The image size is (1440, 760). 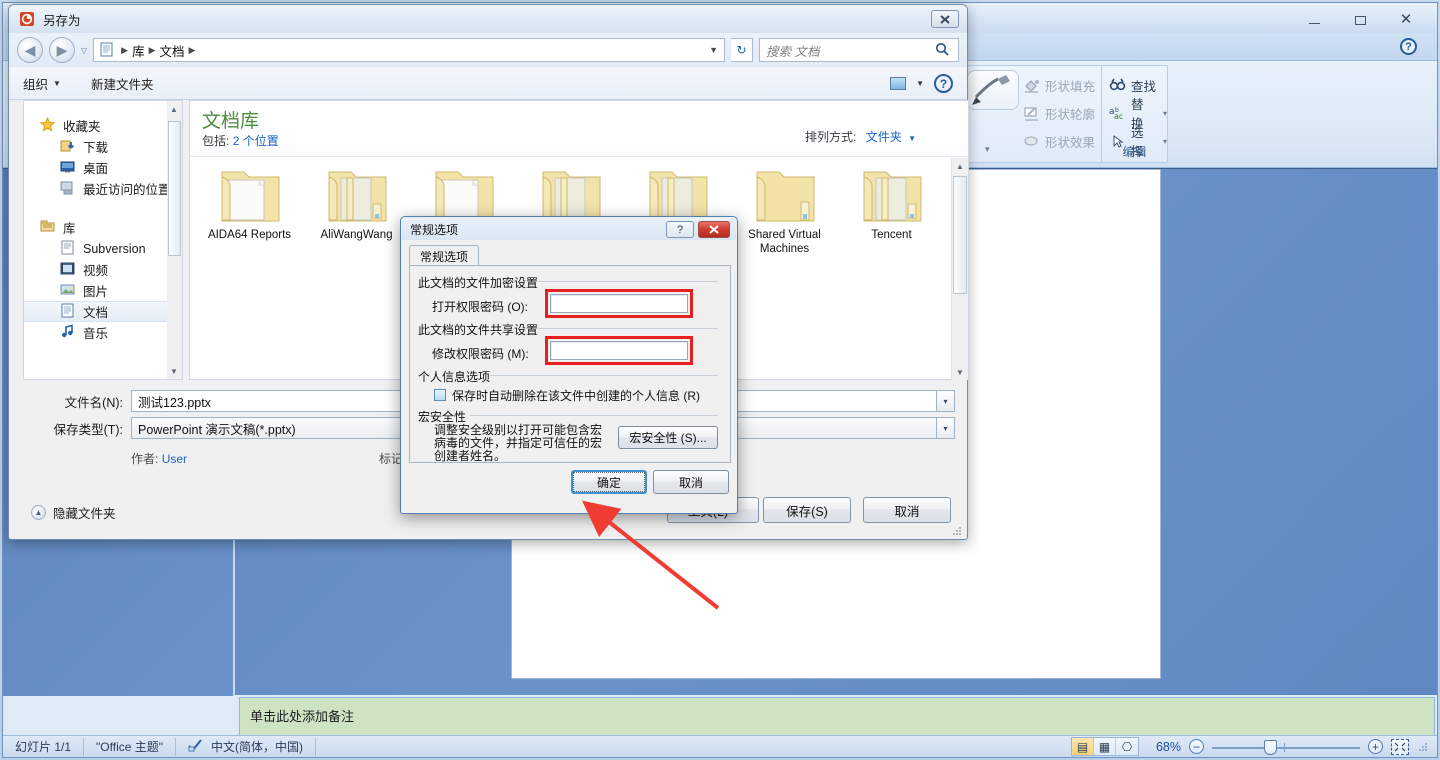 I want to click on shape-outline-button: 形状轮廓 ▾, so click(x=1064, y=113).